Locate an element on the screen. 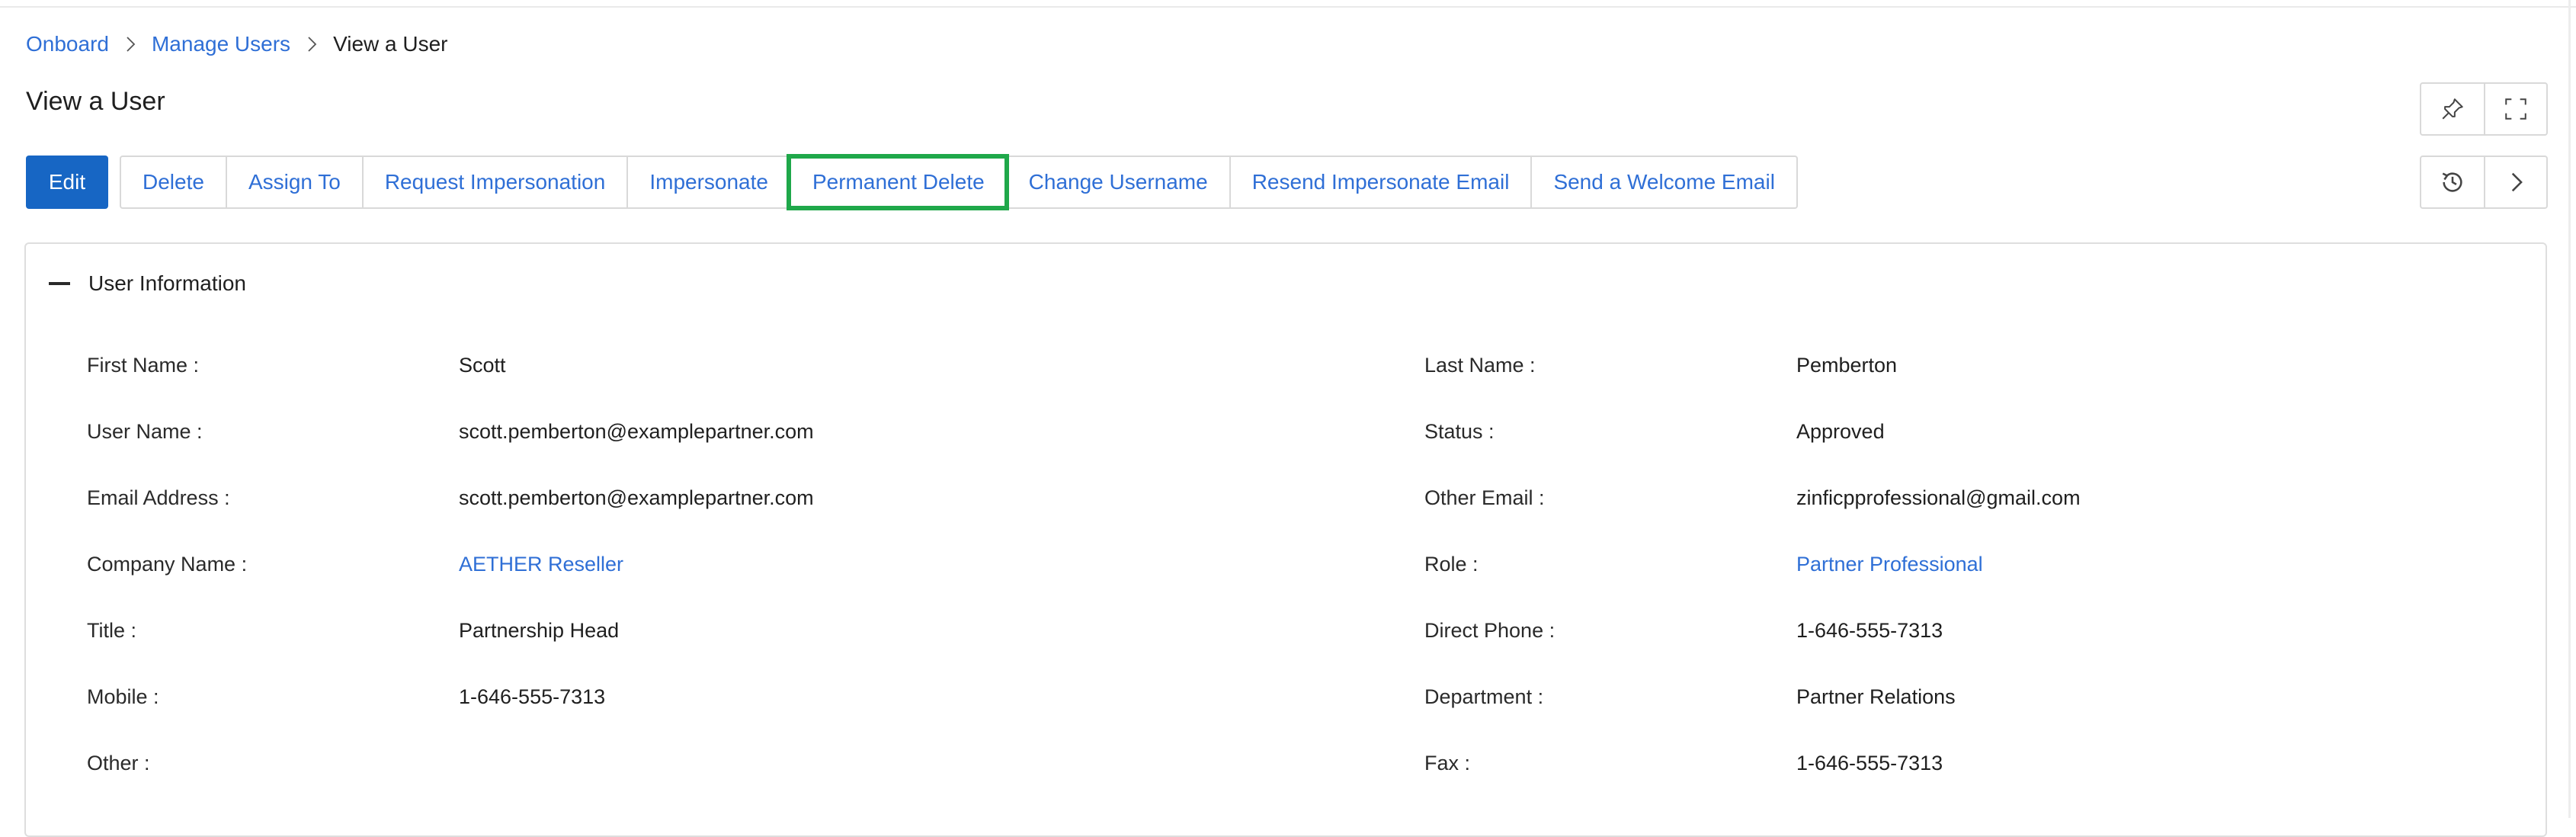 The width and height of the screenshot is (2576, 837). email-address-value: scott.pemberton@examplepartner.com is located at coordinates (636, 497).